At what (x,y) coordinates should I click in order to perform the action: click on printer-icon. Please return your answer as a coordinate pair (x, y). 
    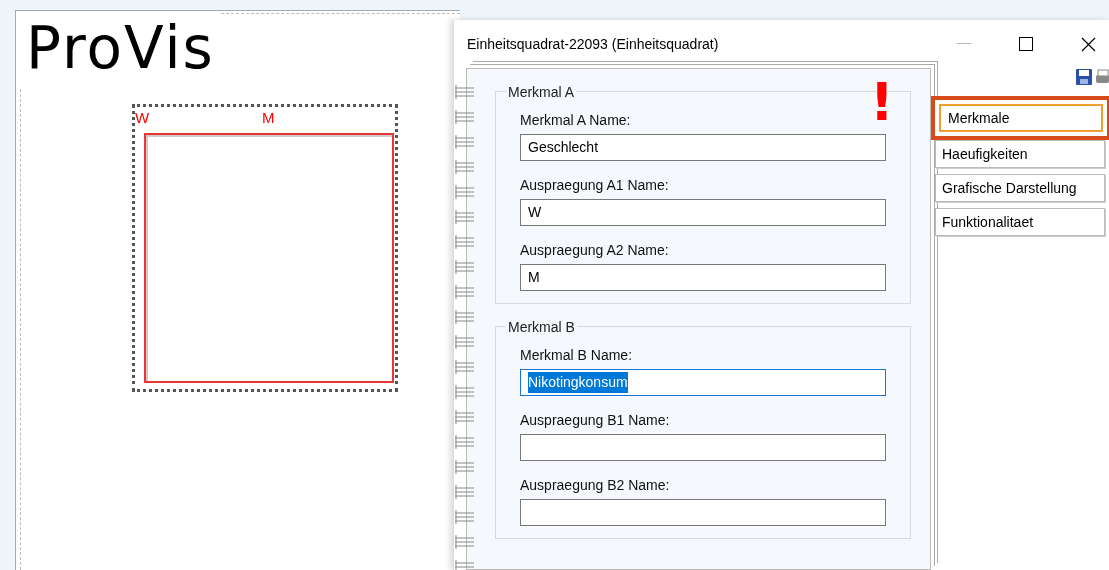
    Looking at the image, I should click on (1102, 77).